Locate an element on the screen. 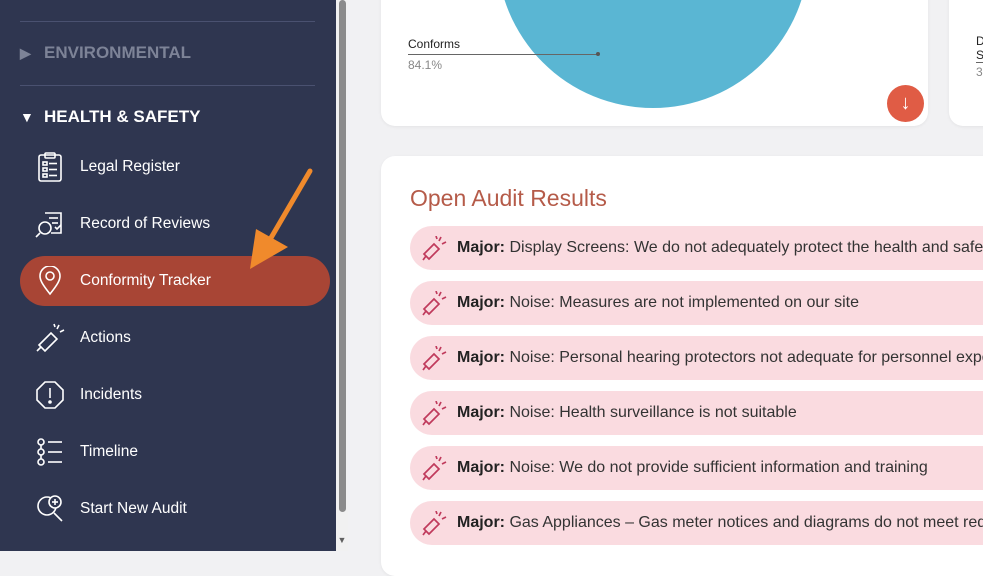 Image resolution: width=983 pixels, height=576 pixels. scroll-down-arrow-icon: ▼ is located at coordinates (342, 540).